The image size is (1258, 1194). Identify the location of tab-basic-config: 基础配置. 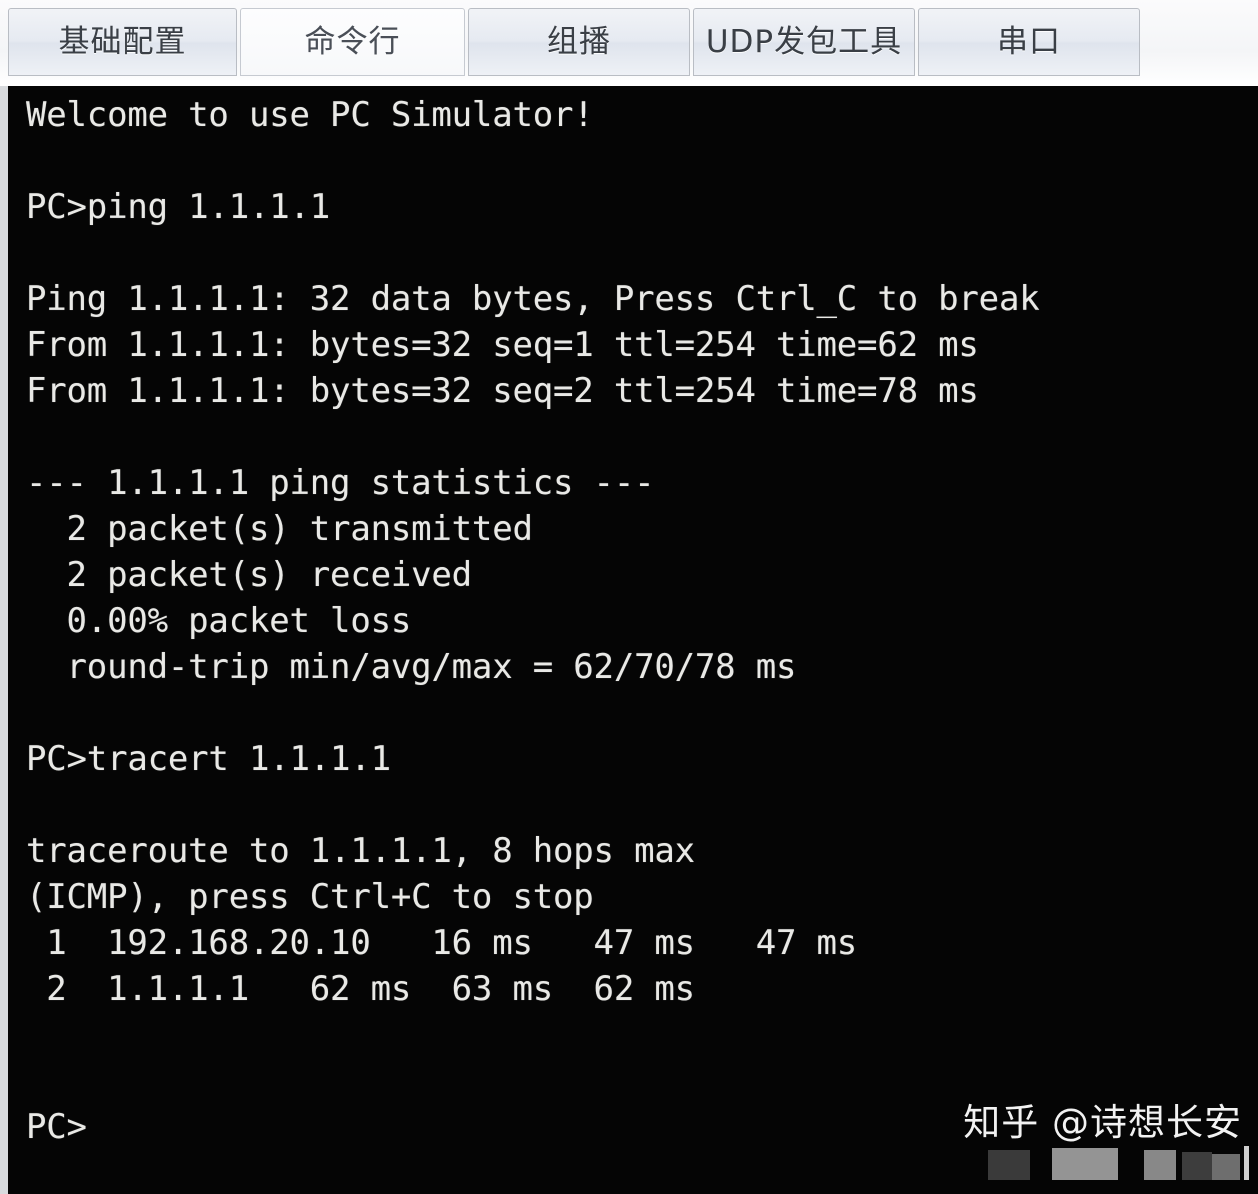
(122, 42).